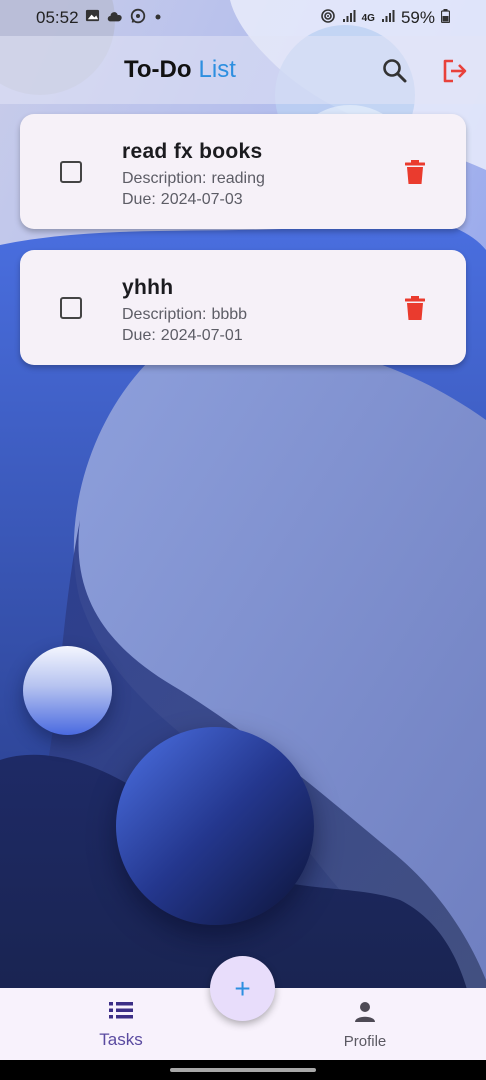 This screenshot has height=1080, width=486. What do you see at coordinates (192, 151) in the screenshot?
I see `task-title: read fx books` at bounding box center [192, 151].